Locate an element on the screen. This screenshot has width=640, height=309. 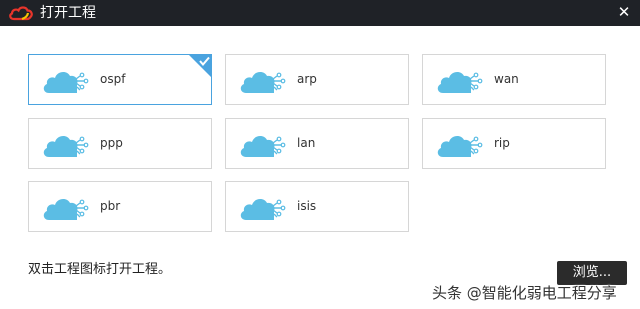
watermark-text: 头条 @智能化弱电工程分享 is located at coordinates (524, 293).